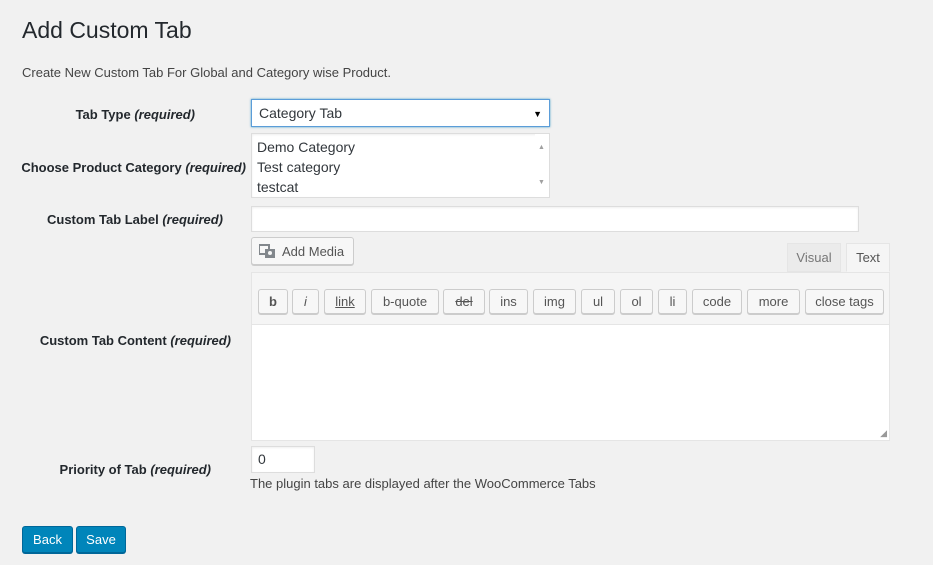 Image resolution: width=933 pixels, height=565 pixels. I want to click on tab-text: Text, so click(868, 257).